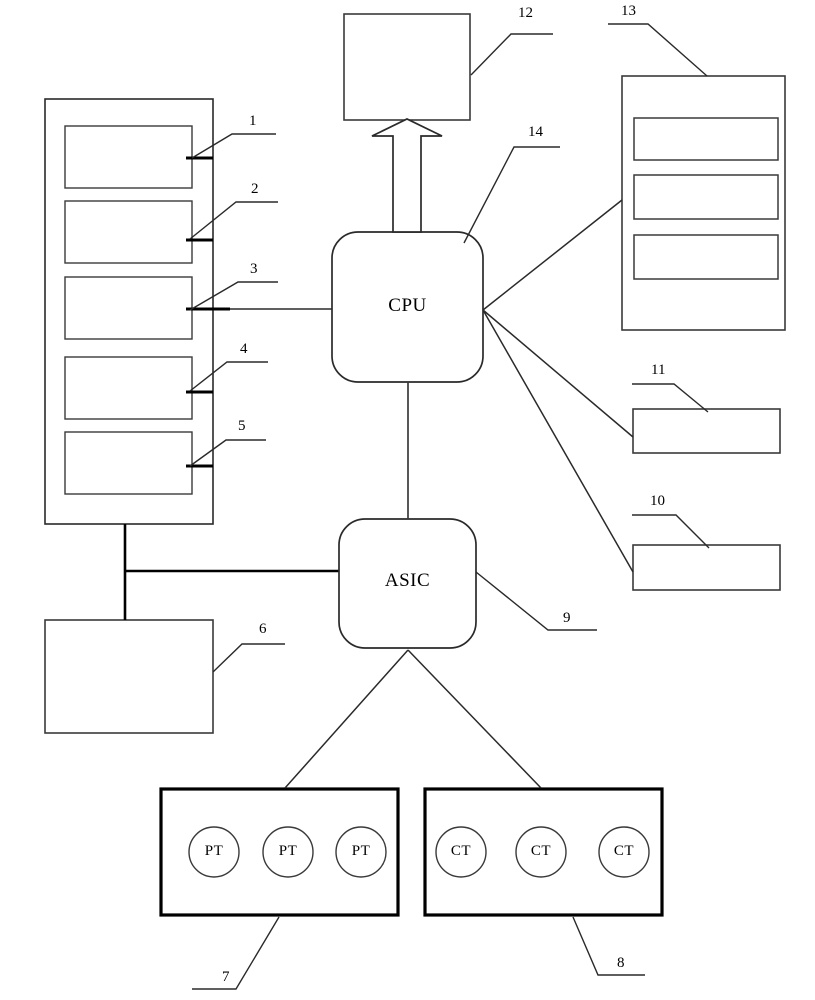 The image size is (815, 1000). I want to click on ref-numeral-10: 10, so click(657, 501).